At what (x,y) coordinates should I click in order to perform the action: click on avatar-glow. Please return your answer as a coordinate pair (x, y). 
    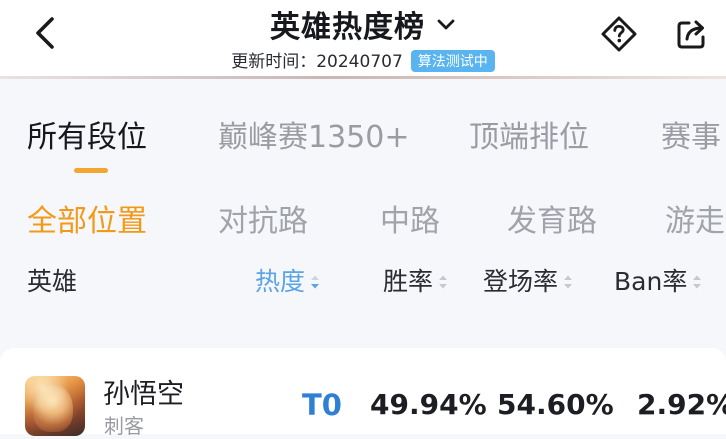
    Looking at the image, I should click on (55, 406).